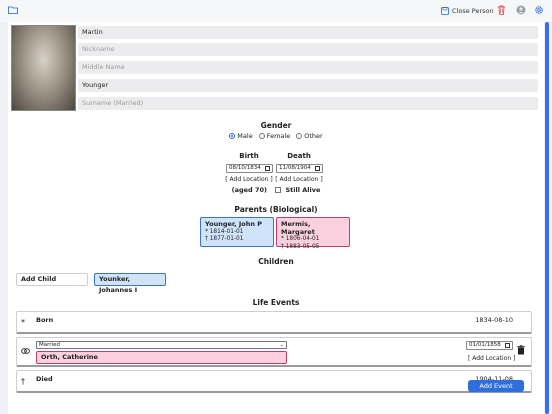 This screenshot has height=414, width=552. Describe the element at coordinates (547, 218) in the screenshot. I see `scrollbar` at that location.